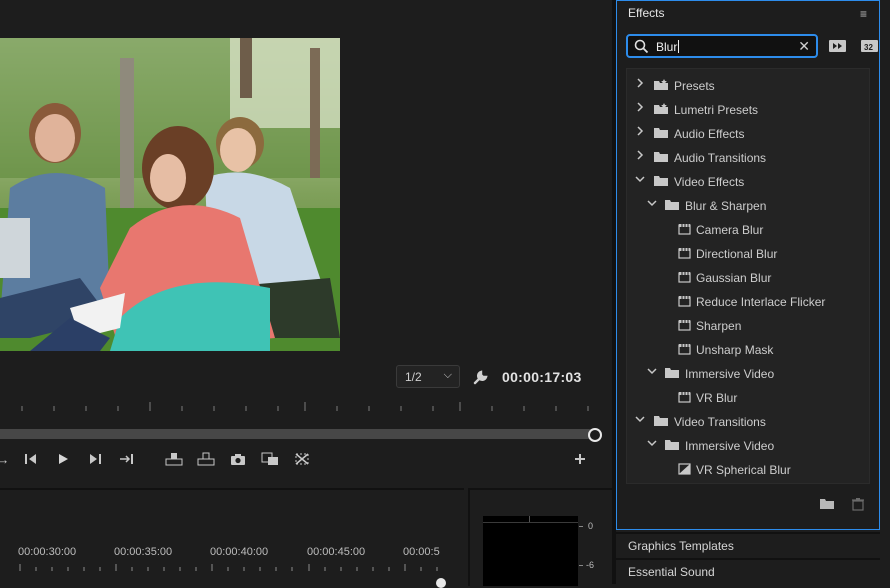 The image size is (890, 588). Describe the element at coordinates (306, 406) in the screenshot. I see `time-ruler` at that location.